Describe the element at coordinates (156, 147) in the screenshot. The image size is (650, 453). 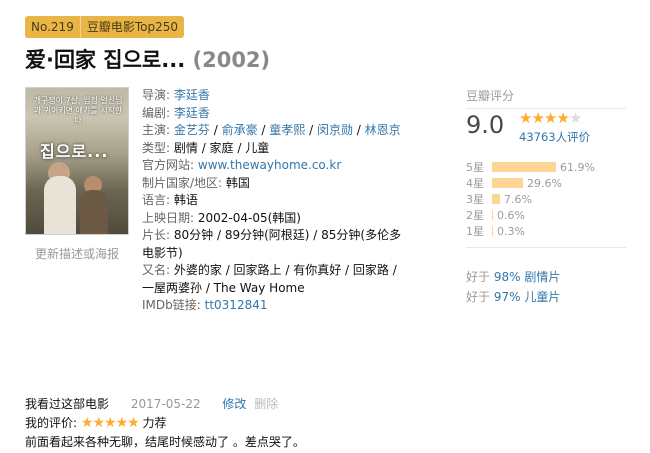
I see `genre-label: 类型:` at that location.